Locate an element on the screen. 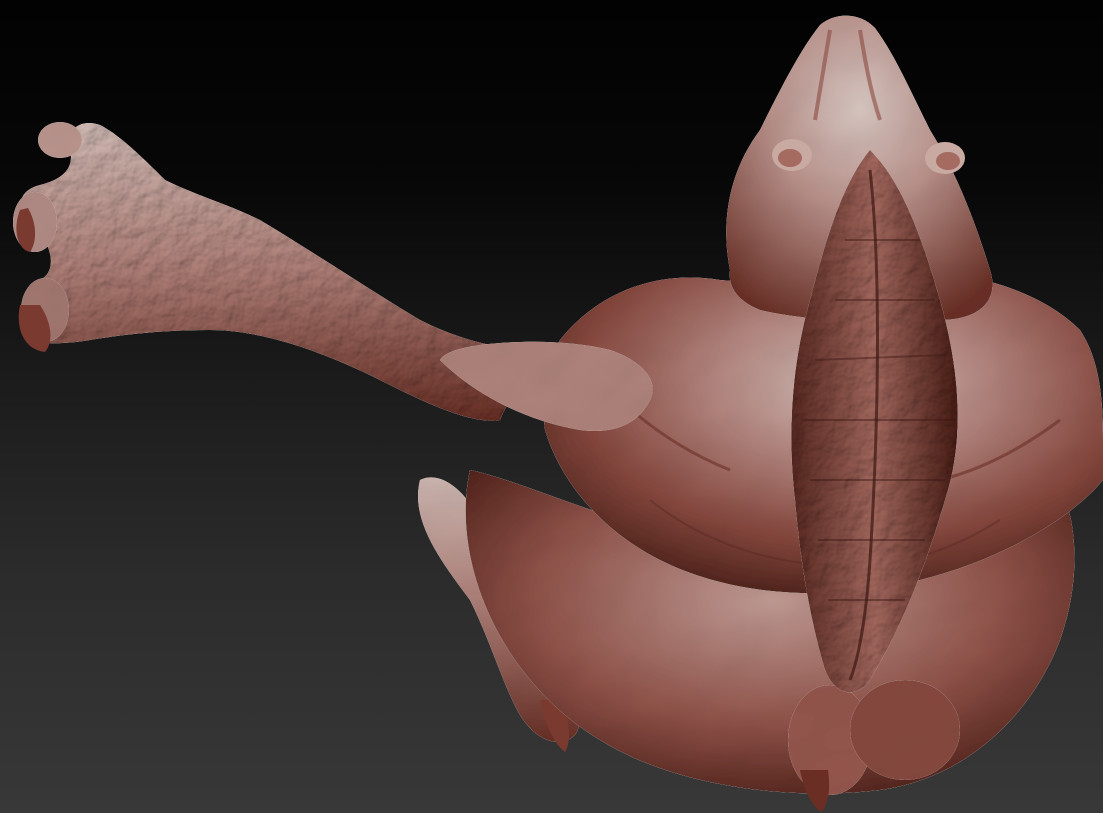 The image size is (1103, 813). eye-right-icon is located at coordinates (945, 158).